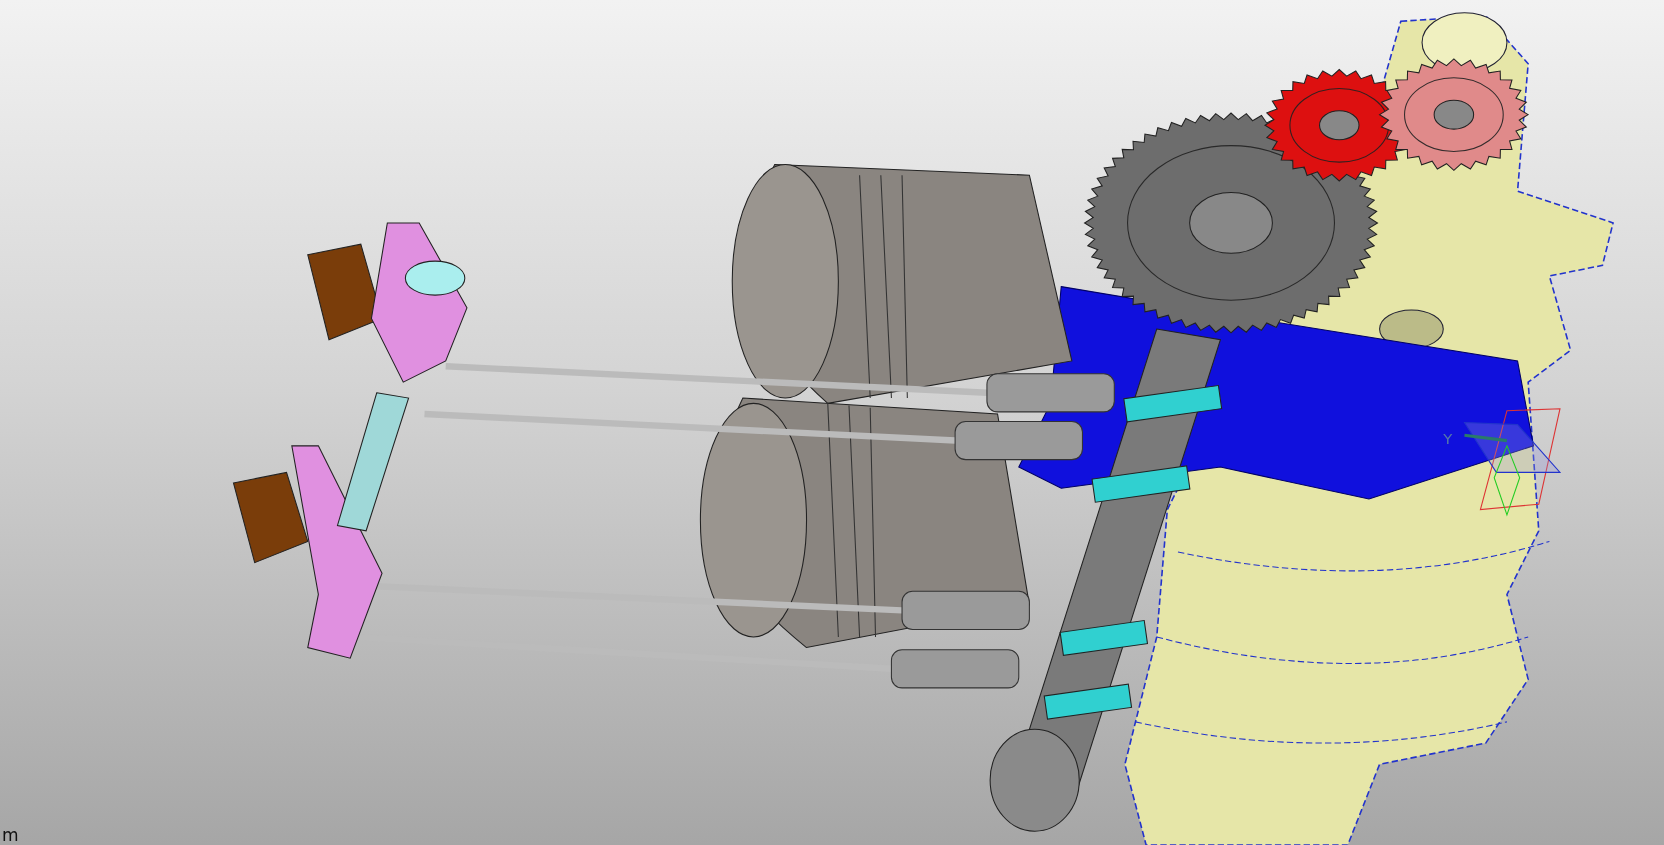 This screenshot has width=1664, height=845. I want to click on axis-label: Y, so click(1448, 438).